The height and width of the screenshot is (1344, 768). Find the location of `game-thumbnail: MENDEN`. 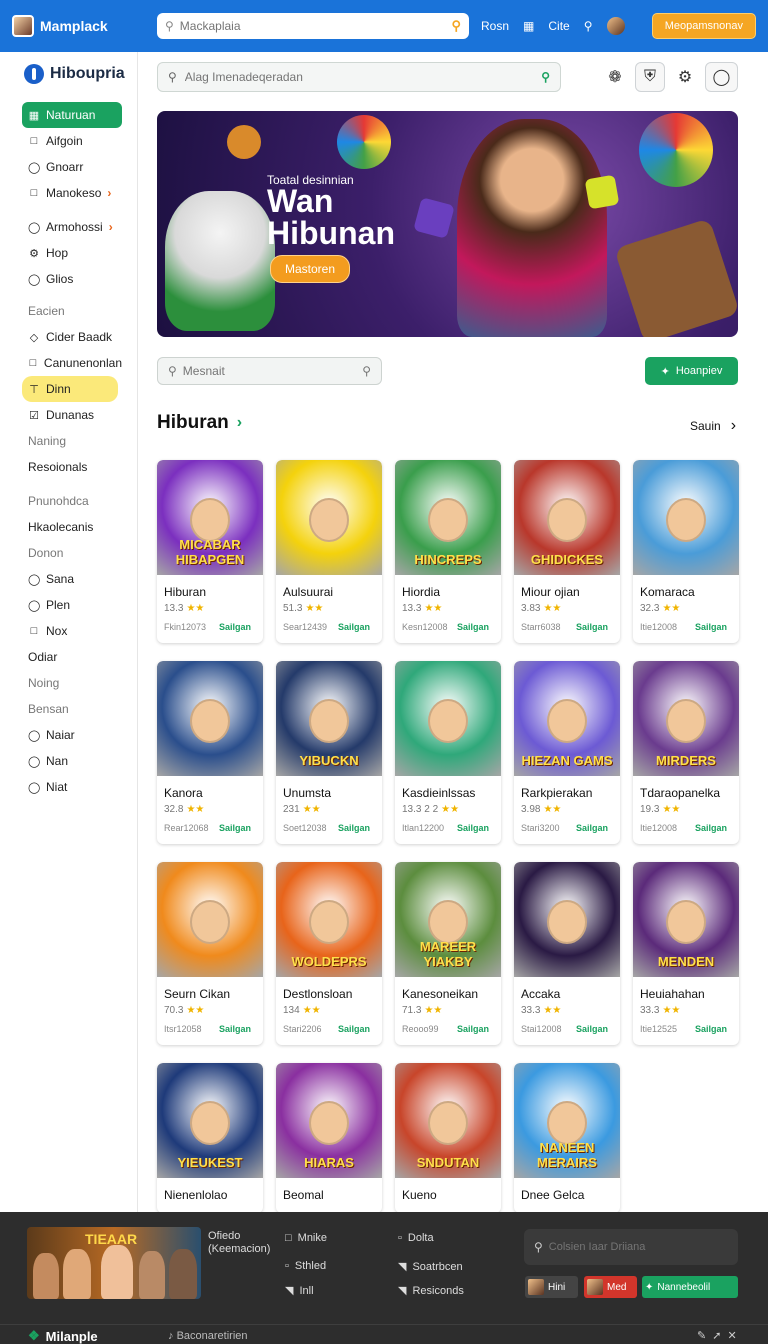

game-thumbnail: MENDEN is located at coordinates (686, 919).